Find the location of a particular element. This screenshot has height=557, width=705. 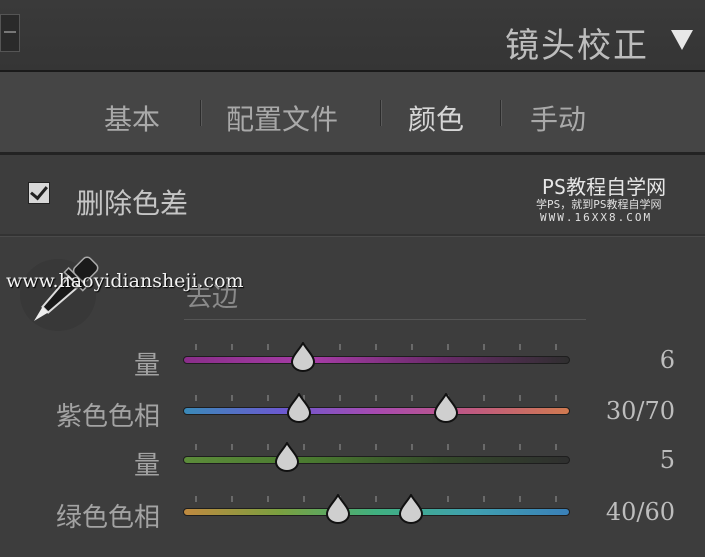

tab-basic: 基本 is located at coordinates (132, 118).